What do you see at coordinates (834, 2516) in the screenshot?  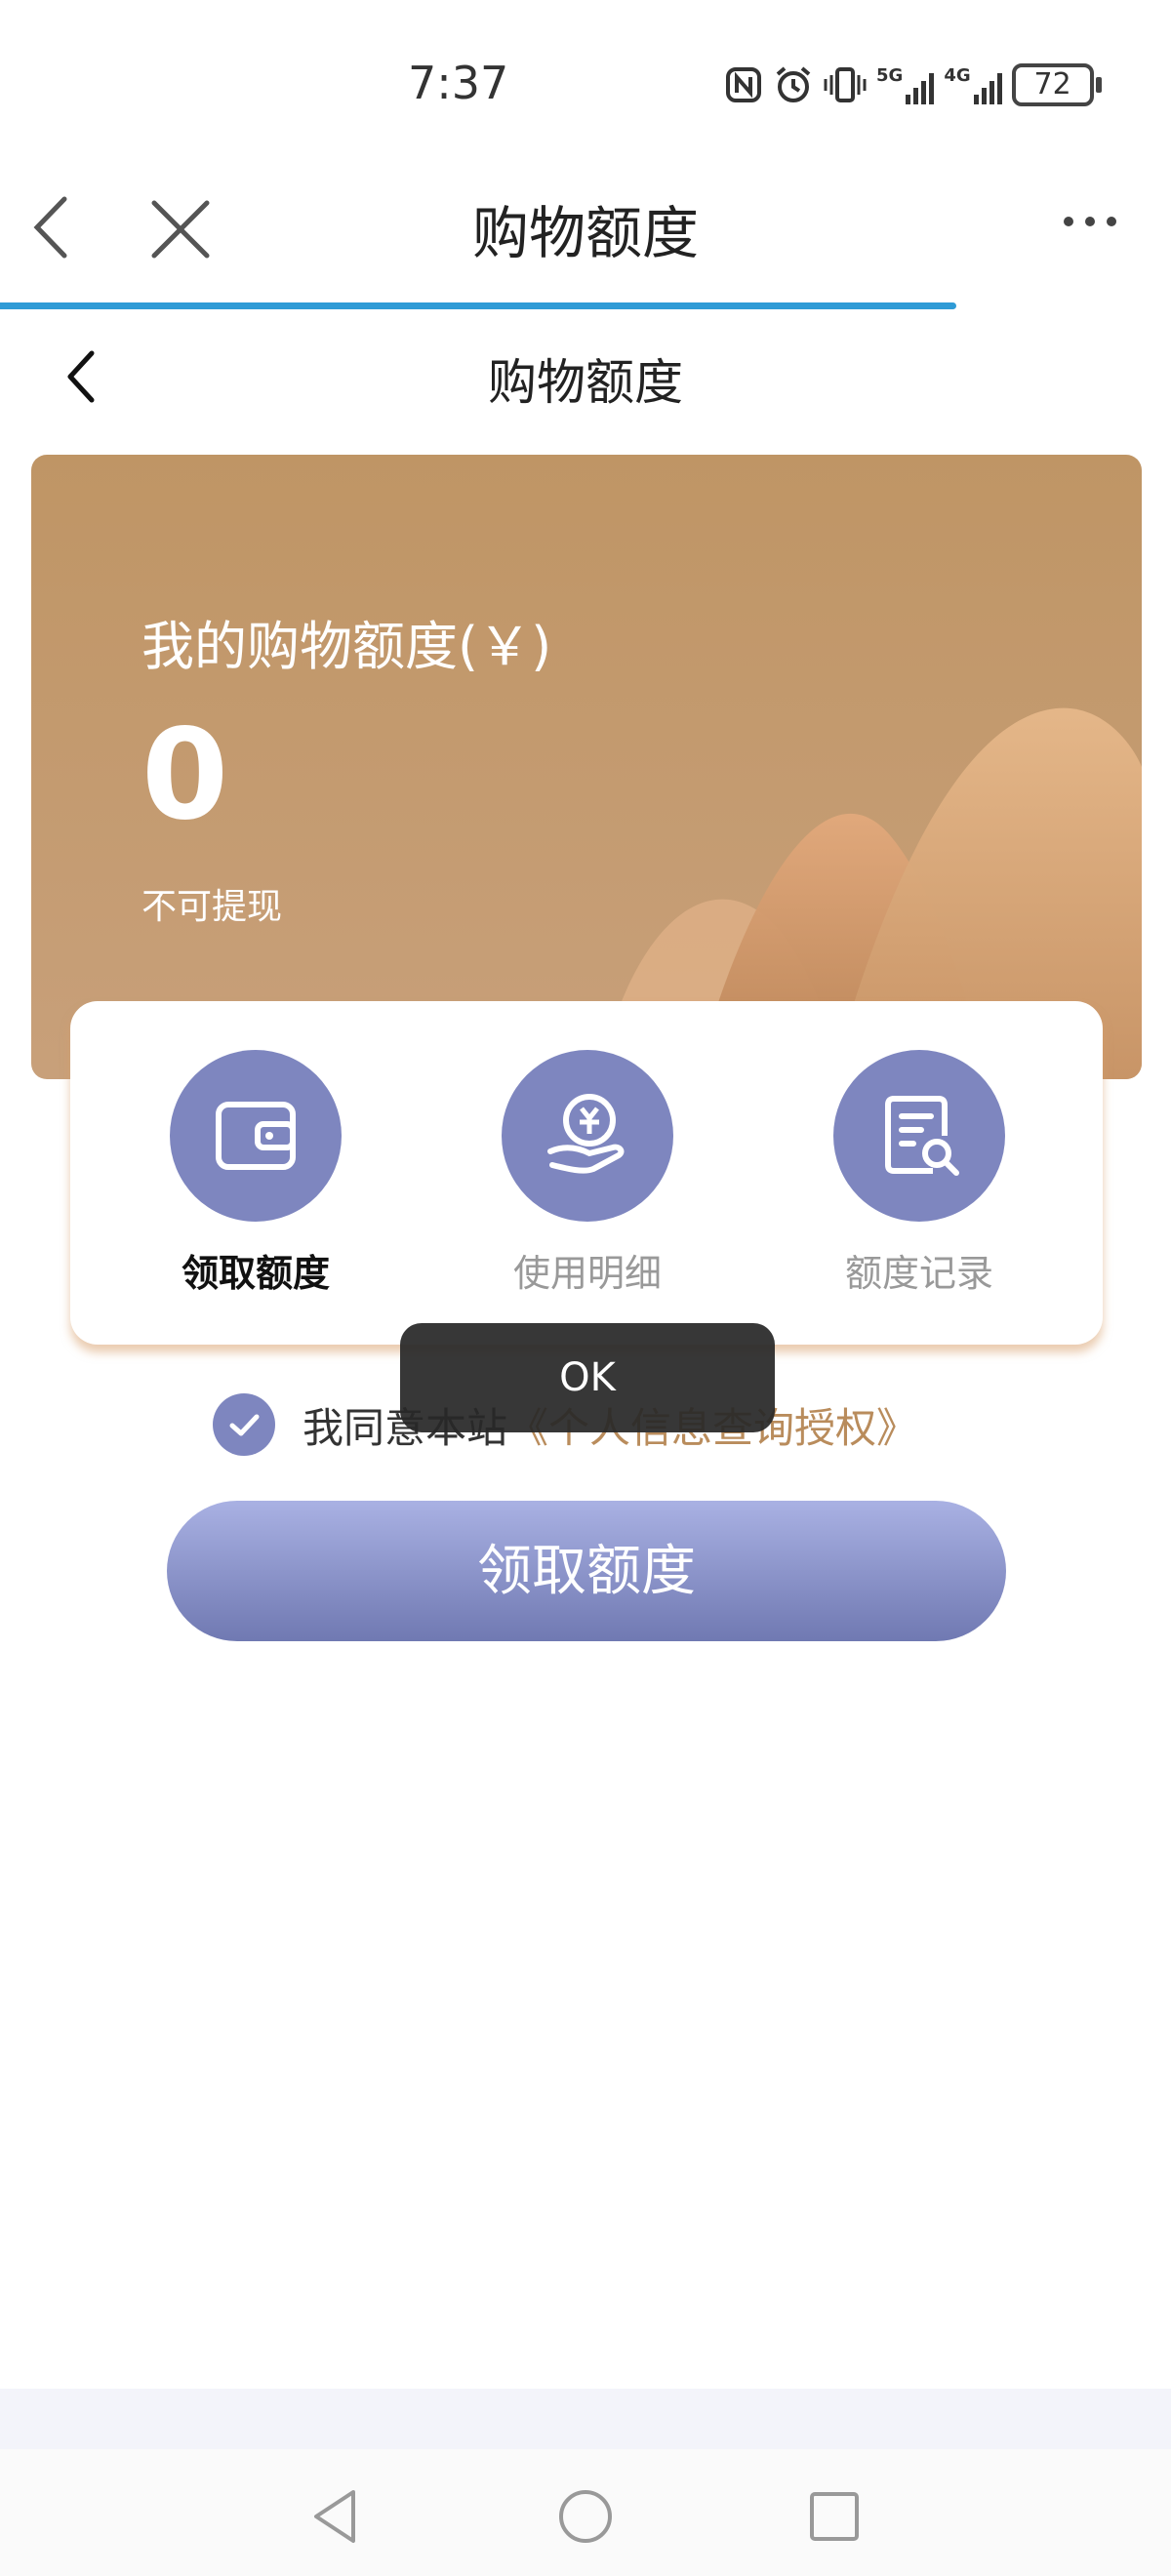 I see `recents-square-icon` at bounding box center [834, 2516].